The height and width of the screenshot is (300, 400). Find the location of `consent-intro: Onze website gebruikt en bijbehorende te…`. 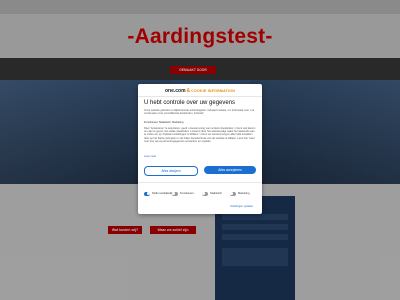

consent-intro: Onze website gebruikt en bijbehorende te… is located at coordinates (199, 112).